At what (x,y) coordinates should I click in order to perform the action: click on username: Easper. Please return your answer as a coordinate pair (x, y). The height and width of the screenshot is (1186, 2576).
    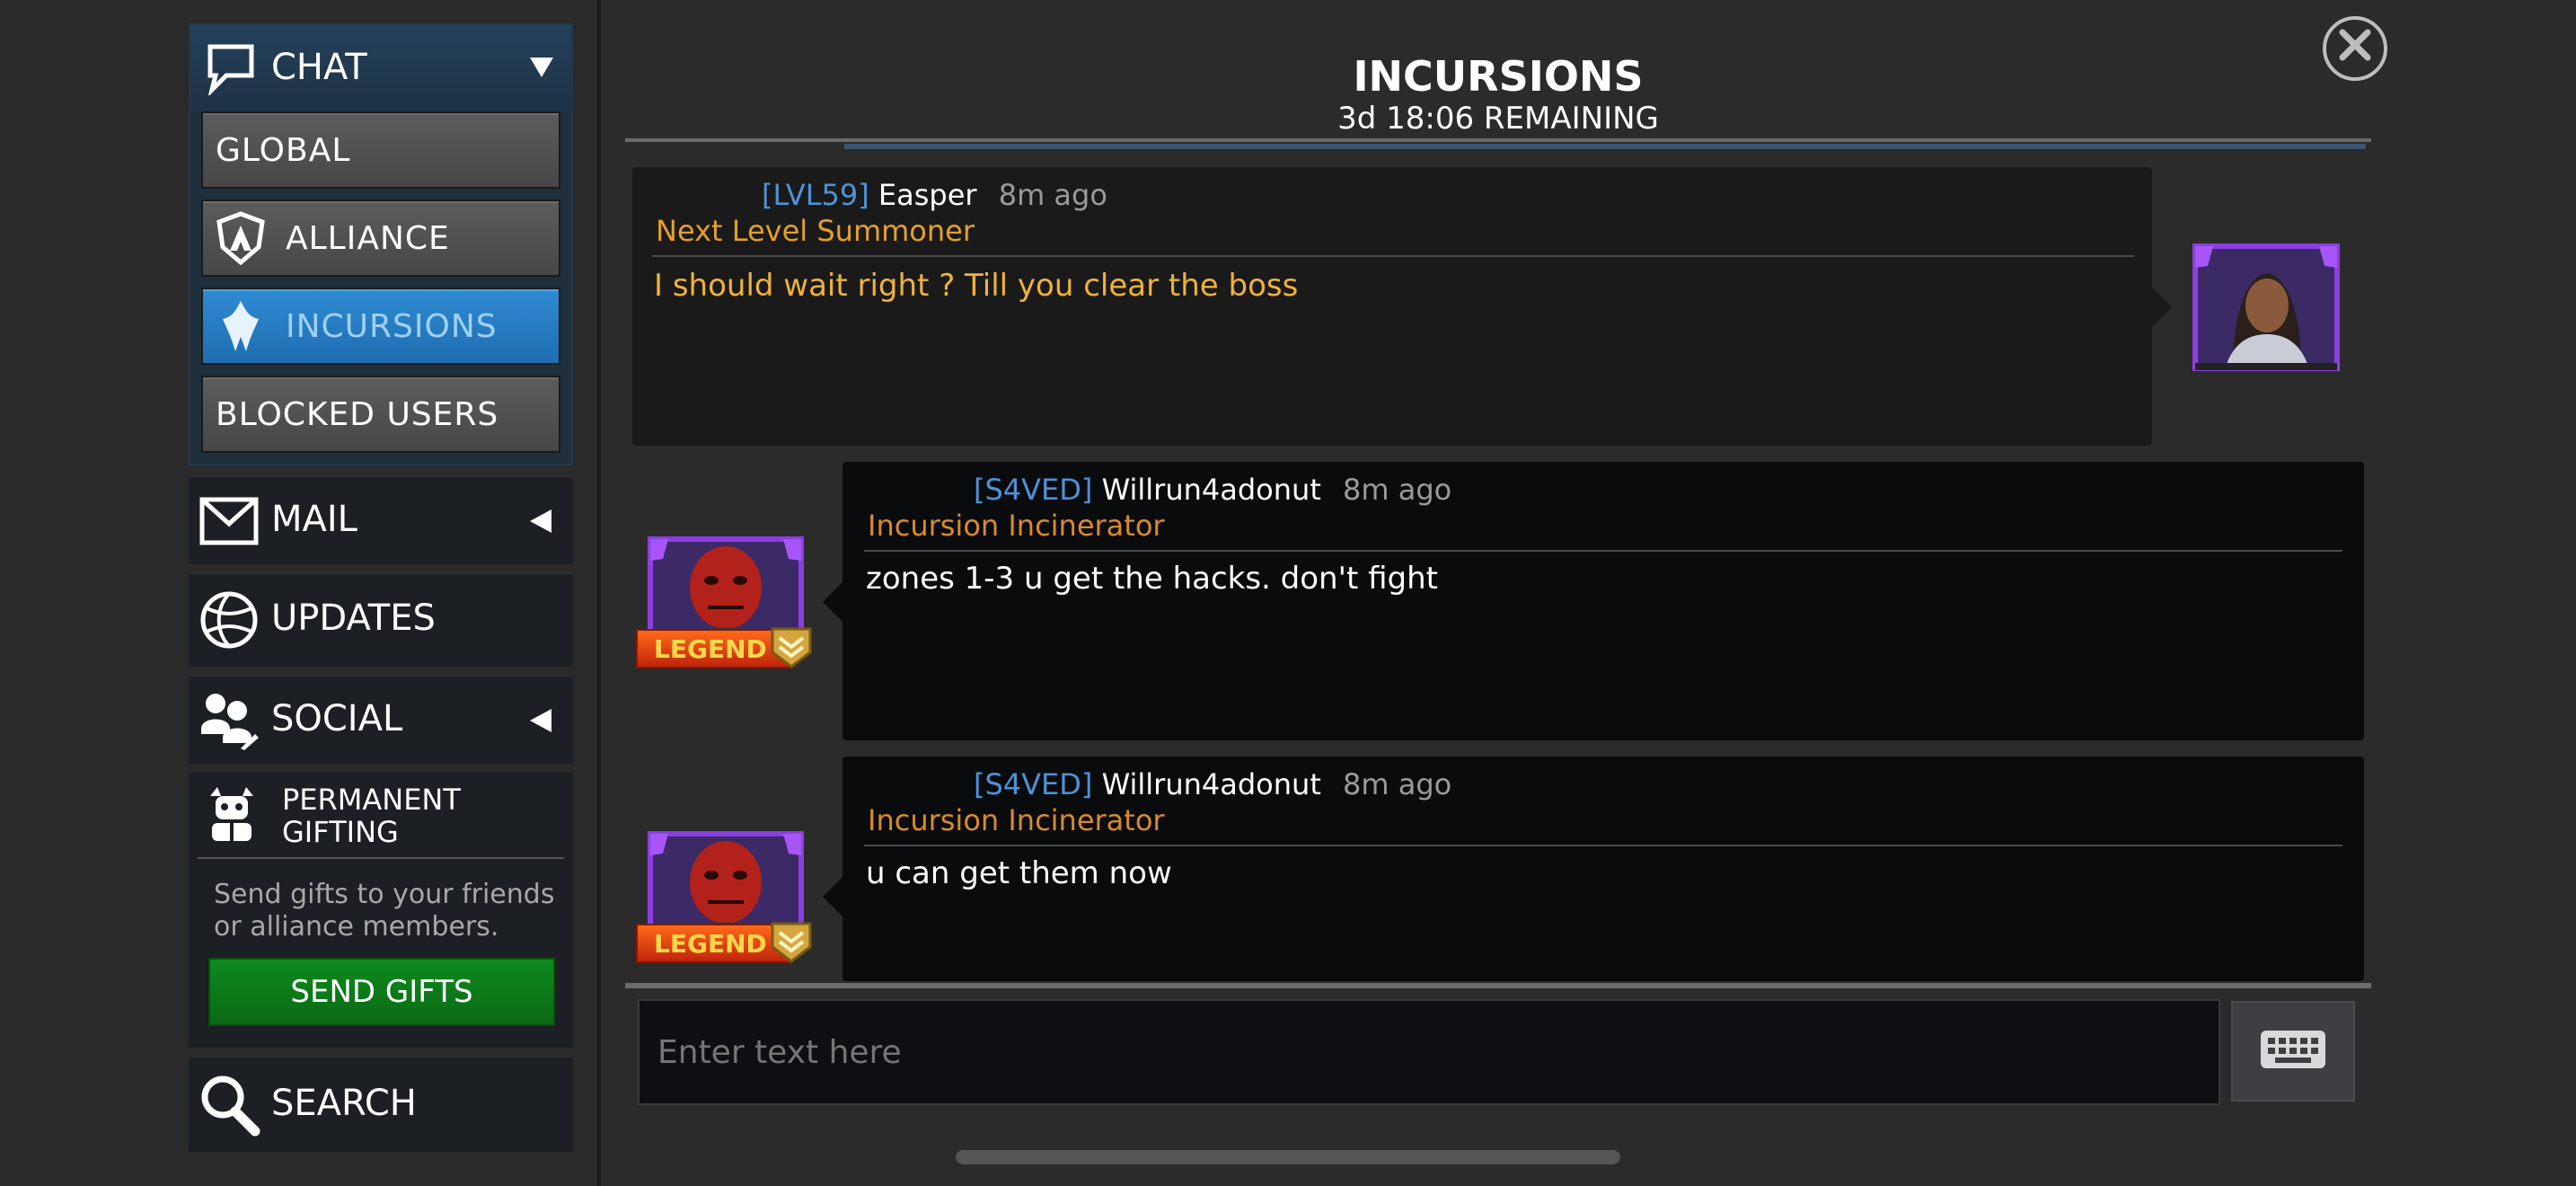
    Looking at the image, I should click on (927, 195).